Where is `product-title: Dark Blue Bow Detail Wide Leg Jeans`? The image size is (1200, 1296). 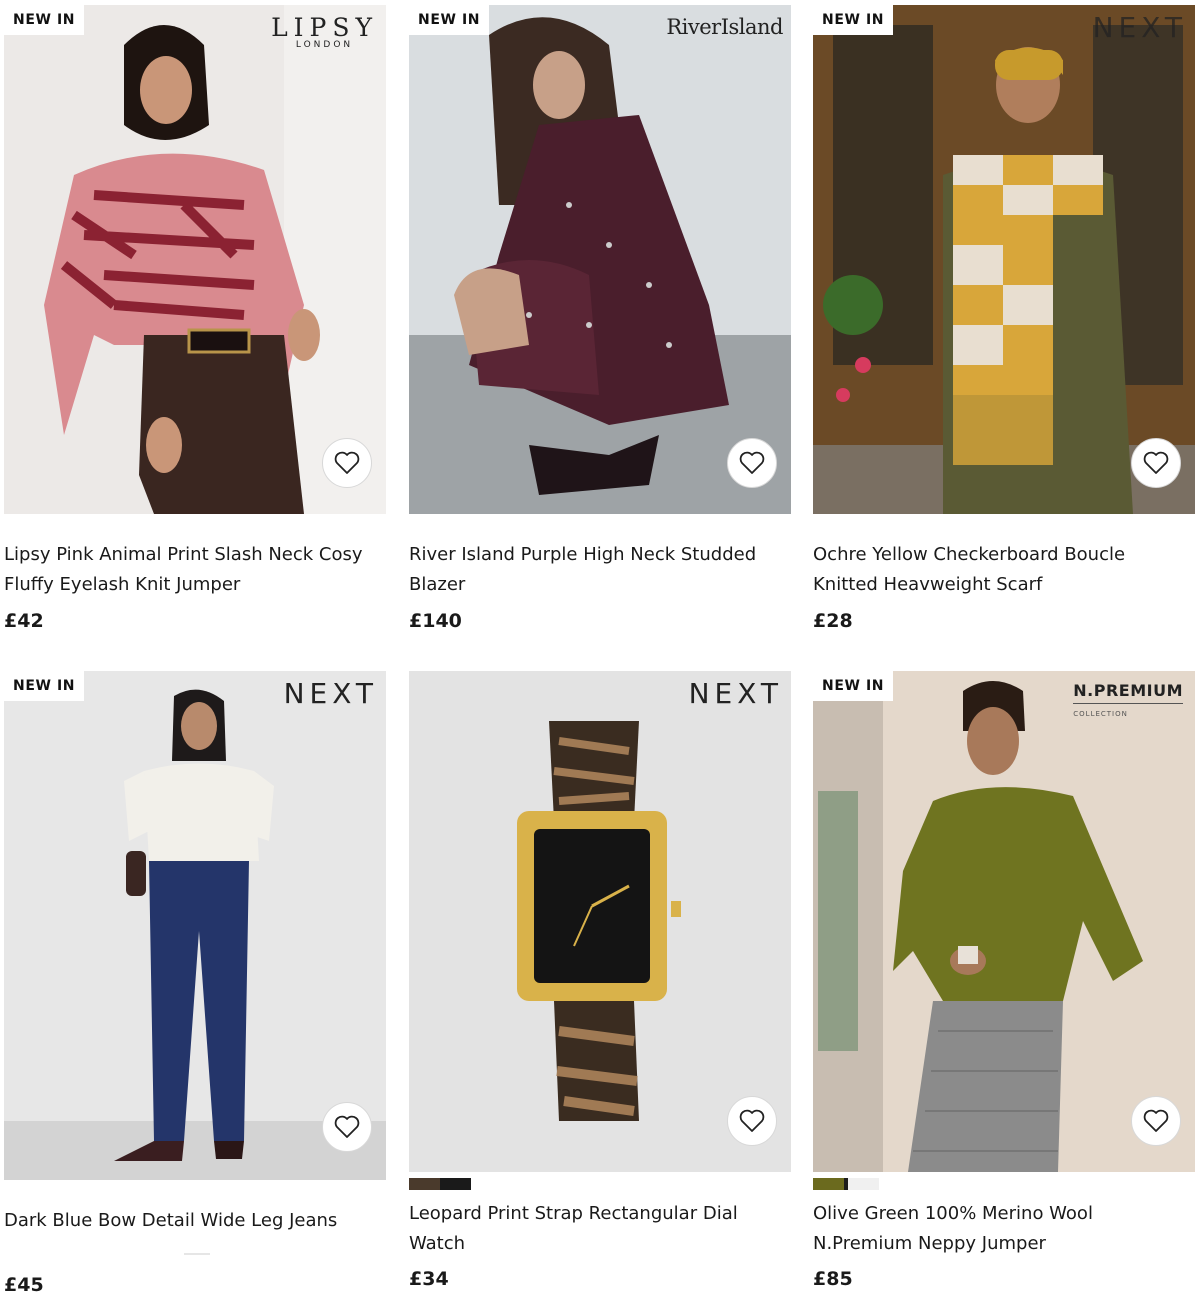 product-title: Dark Blue Bow Detail Wide Leg Jeans is located at coordinates (195, 1221).